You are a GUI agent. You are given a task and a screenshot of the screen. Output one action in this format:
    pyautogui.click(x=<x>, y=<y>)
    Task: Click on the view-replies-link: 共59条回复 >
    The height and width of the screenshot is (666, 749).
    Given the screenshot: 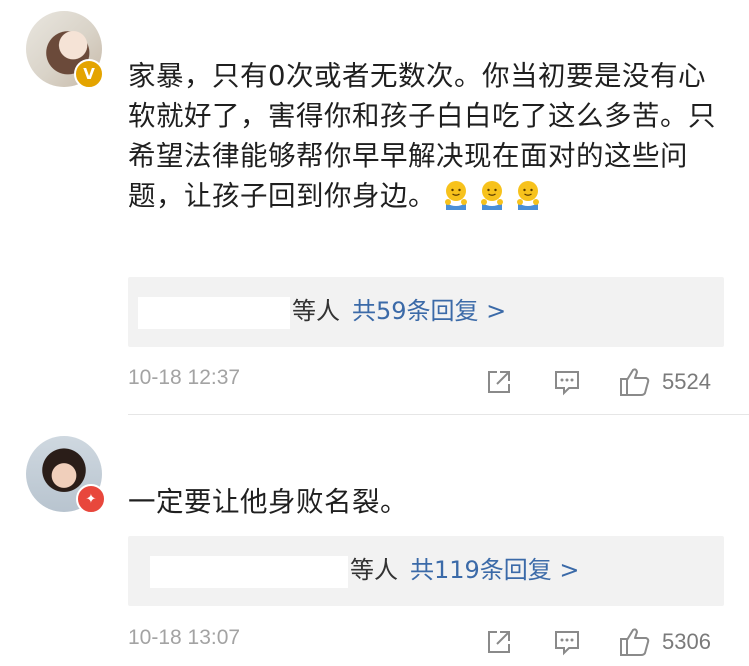 What is the action you would take?
    pyautogui.click(x=429, y=311)
    